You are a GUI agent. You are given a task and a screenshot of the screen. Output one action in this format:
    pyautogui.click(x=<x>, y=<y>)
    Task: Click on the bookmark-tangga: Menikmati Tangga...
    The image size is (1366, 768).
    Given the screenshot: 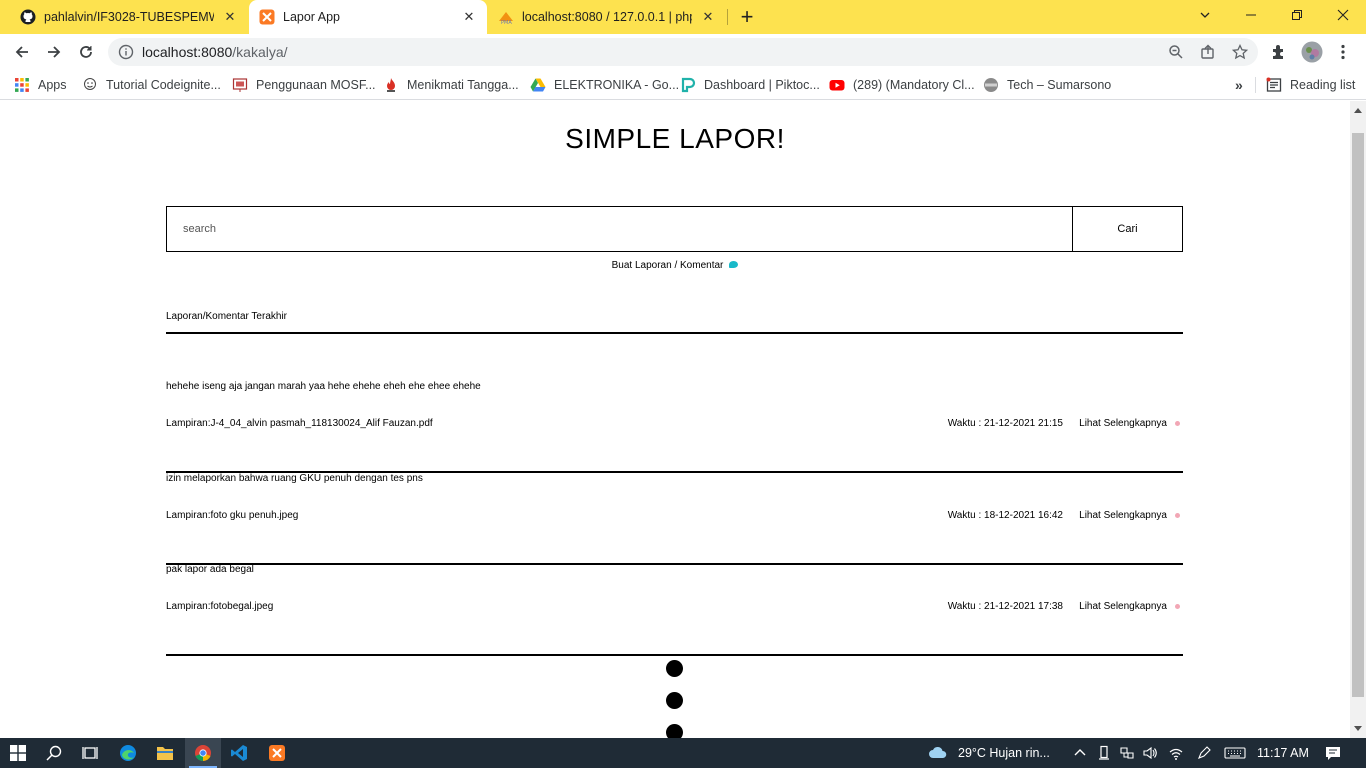 What is the action you would take?
    pyautogui.click(x=451, y=85)
    